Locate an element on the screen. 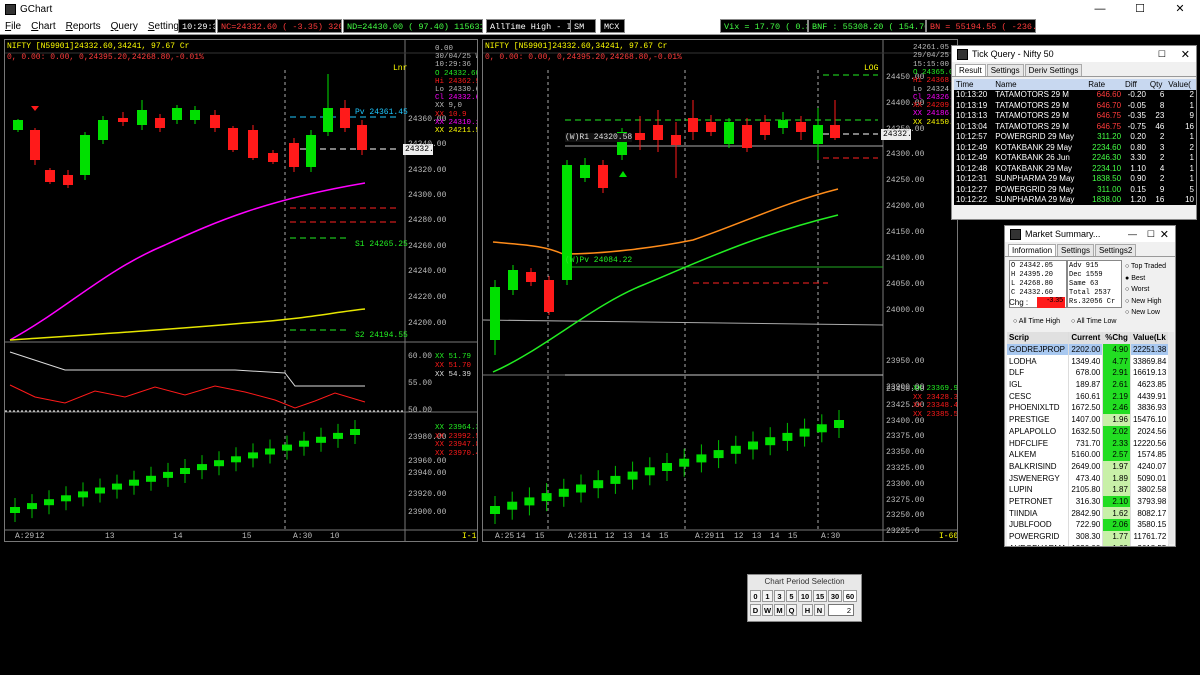  ticker-alltime-high: AllTime High - INM is located at coordinates (528, 26).